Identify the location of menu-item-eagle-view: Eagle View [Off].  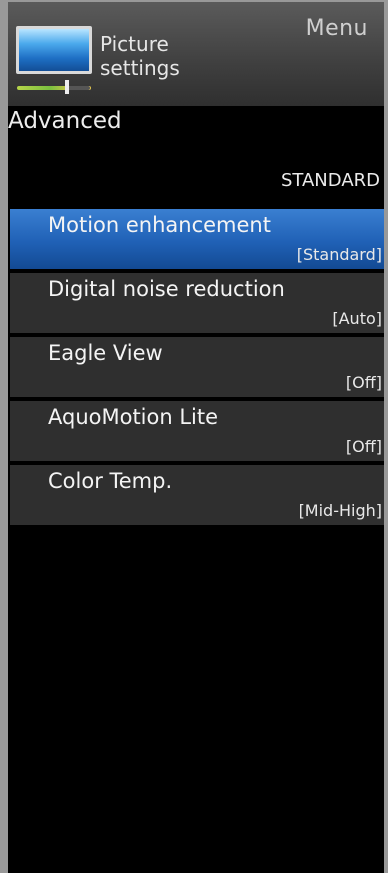
(197, 367).